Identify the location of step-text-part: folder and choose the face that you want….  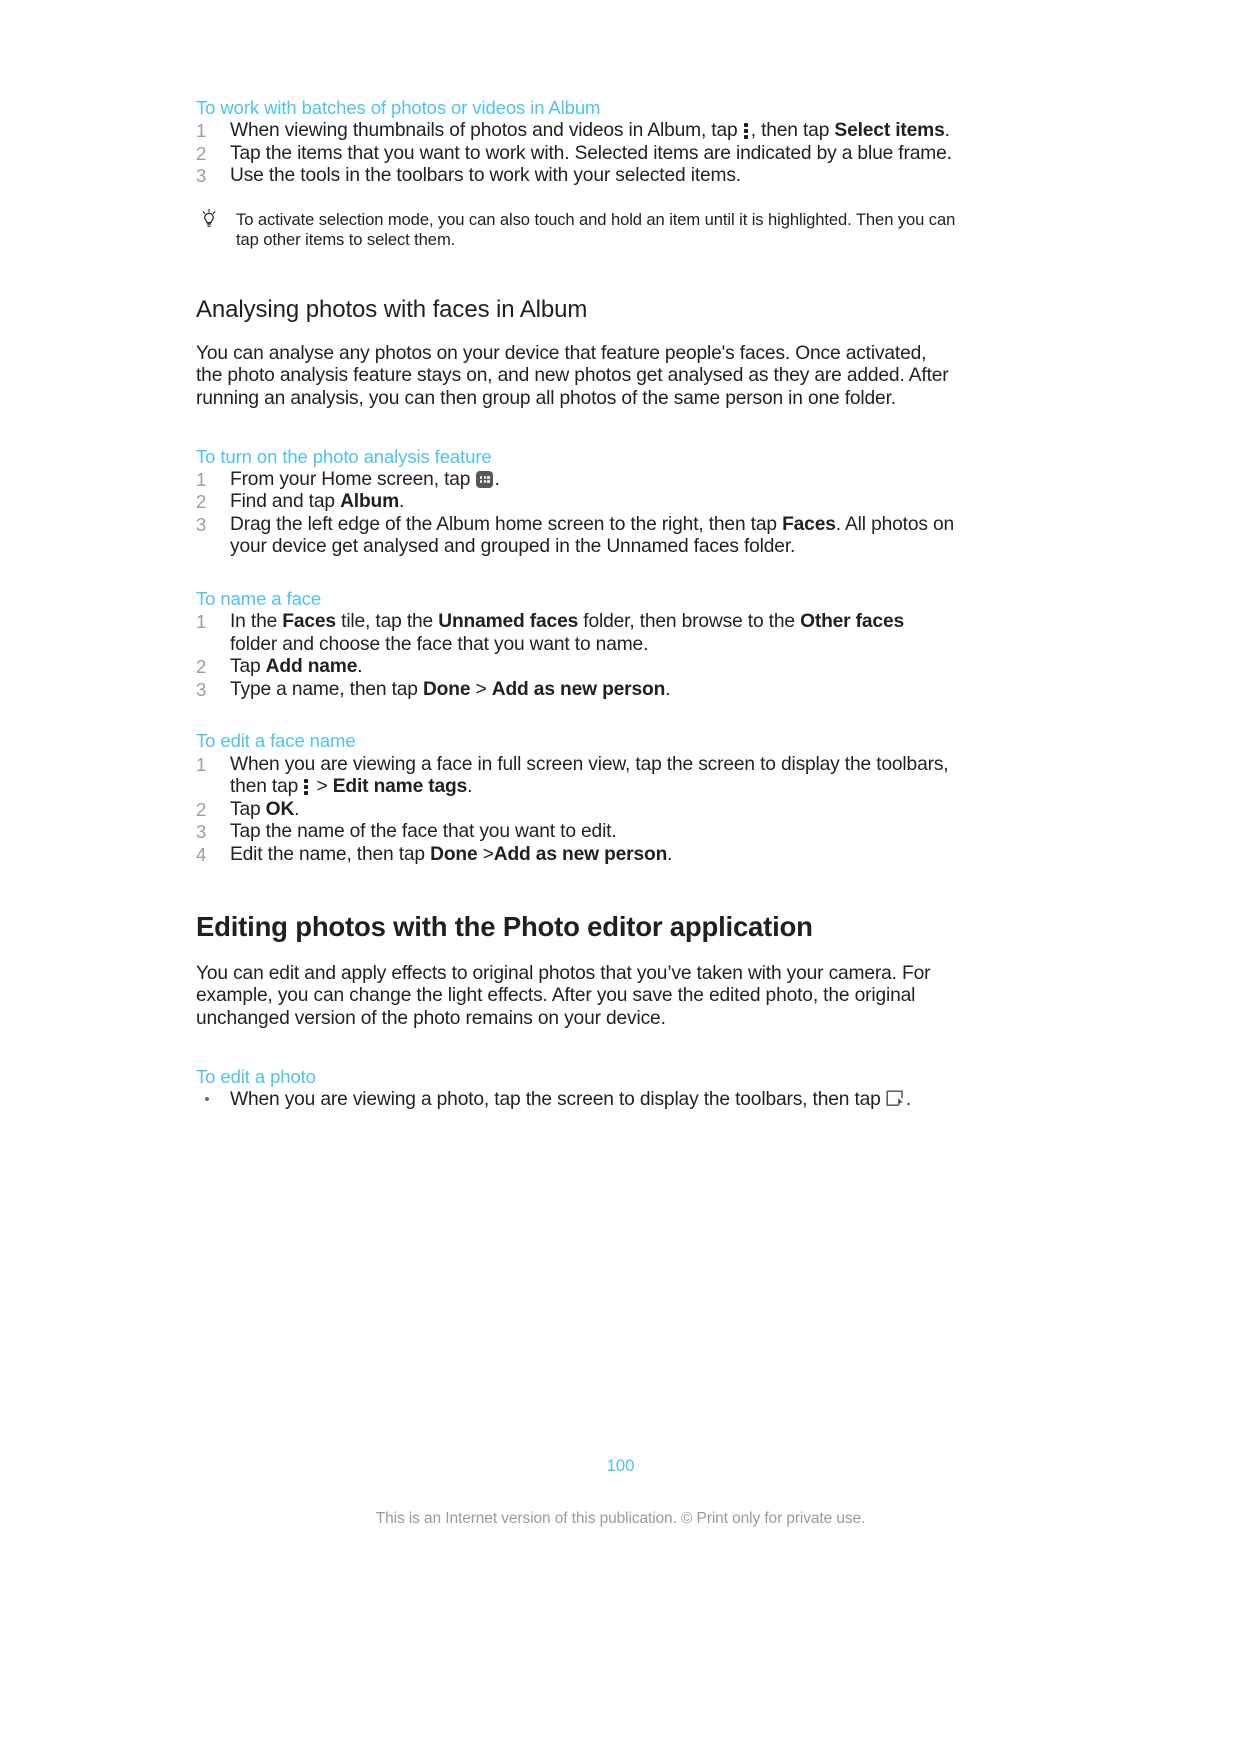
(439, 644).